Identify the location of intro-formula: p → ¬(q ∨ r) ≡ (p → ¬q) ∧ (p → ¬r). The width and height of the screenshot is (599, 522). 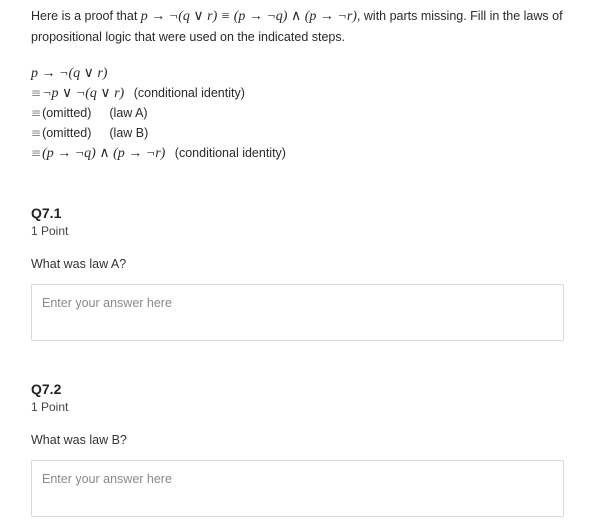
(248, 16).